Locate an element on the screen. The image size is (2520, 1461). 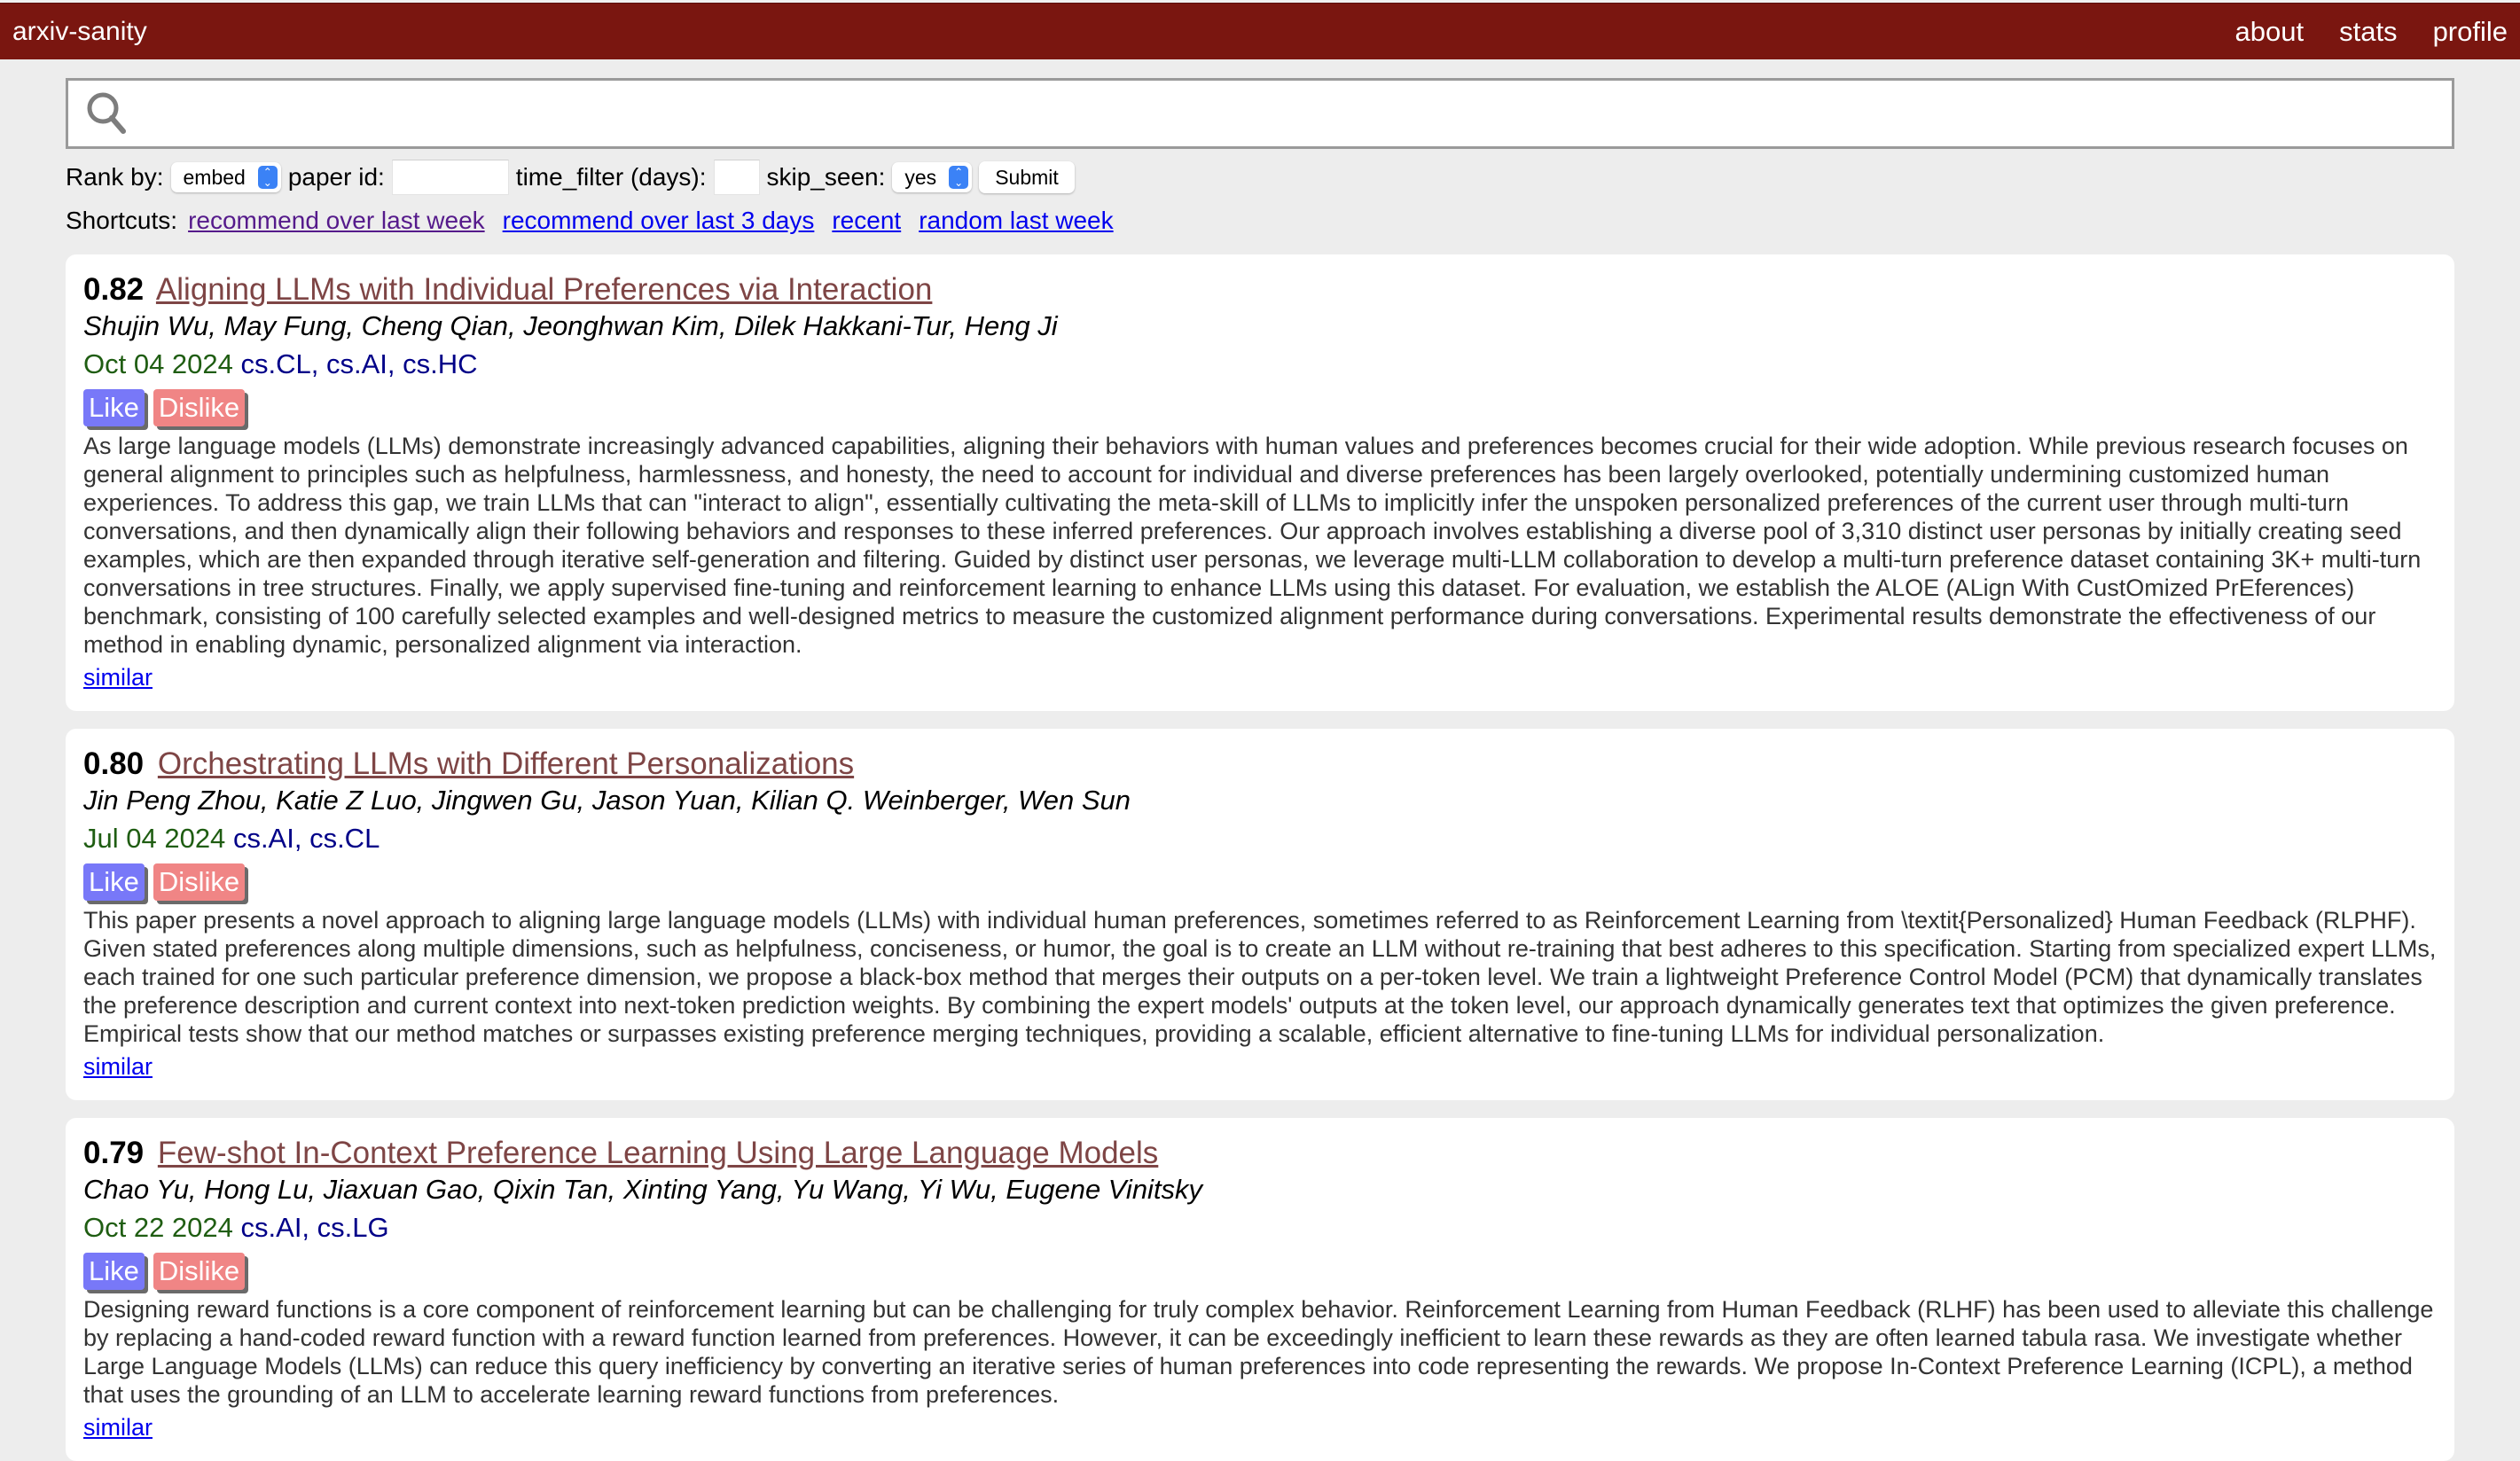
shortcut-recent: recent is located at coordinates (866, 221).